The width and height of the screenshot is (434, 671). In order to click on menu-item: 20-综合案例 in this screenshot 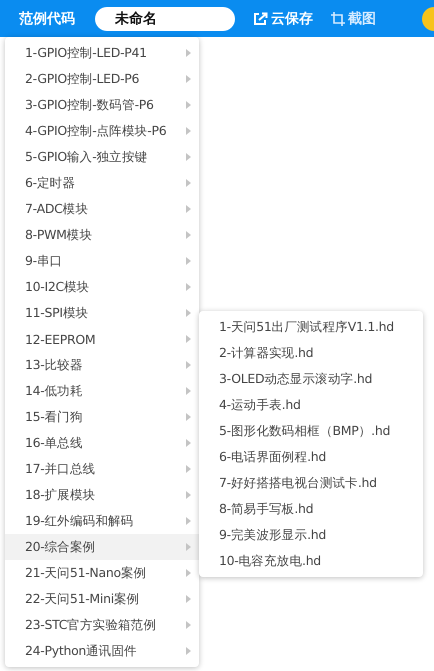, I will do `click(102, 547)`.